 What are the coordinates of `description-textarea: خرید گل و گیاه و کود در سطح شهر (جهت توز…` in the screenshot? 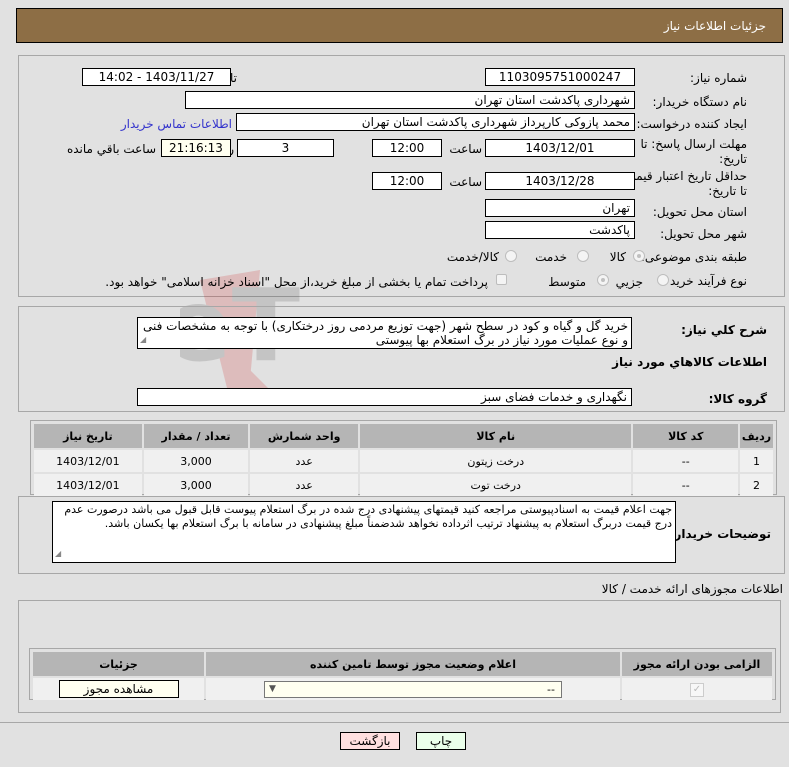 It's located at (384, 333).